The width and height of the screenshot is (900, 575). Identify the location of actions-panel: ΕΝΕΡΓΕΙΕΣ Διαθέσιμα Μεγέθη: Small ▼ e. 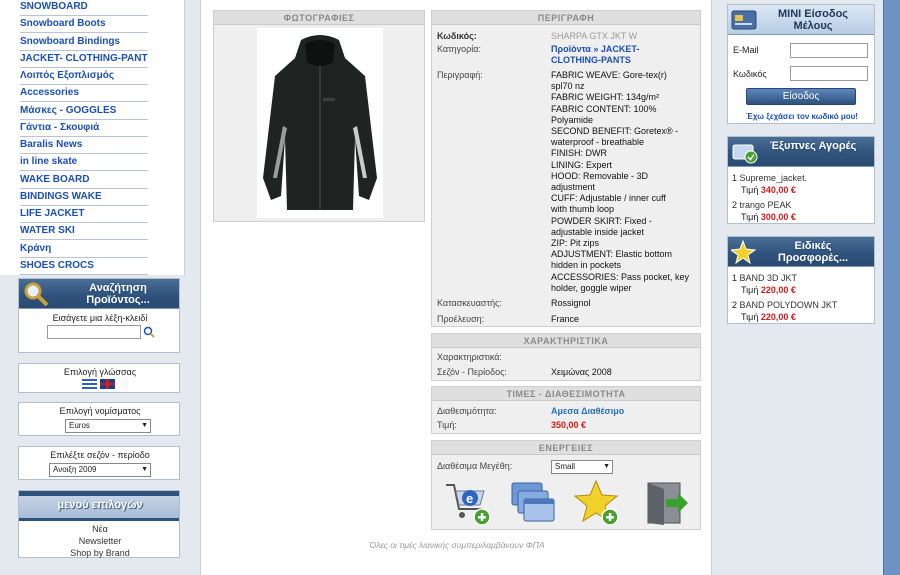
(566, 485).